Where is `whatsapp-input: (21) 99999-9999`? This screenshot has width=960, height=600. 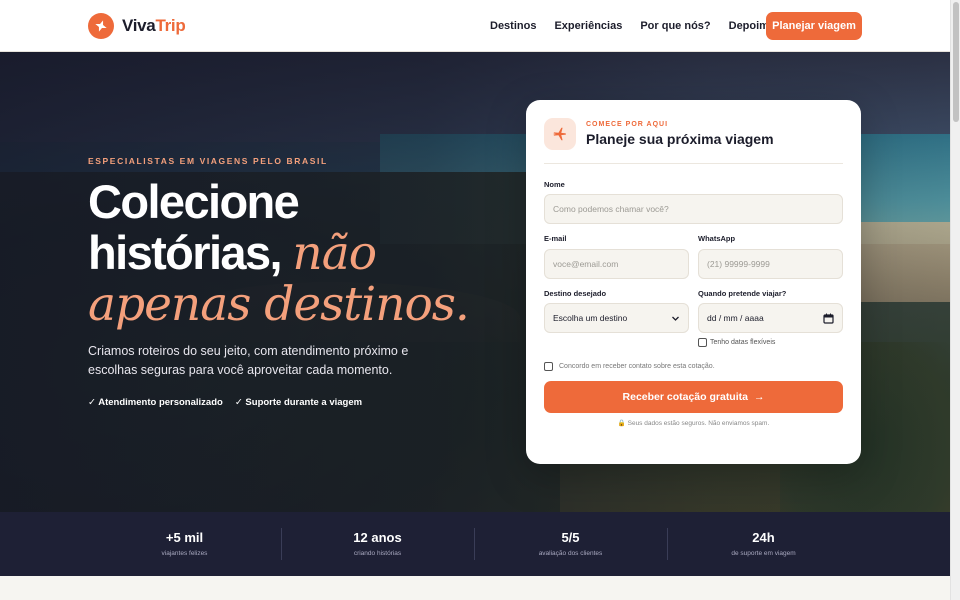
whatsapp-input: (21) 99999-9999 is located at coordinates (770, 264).